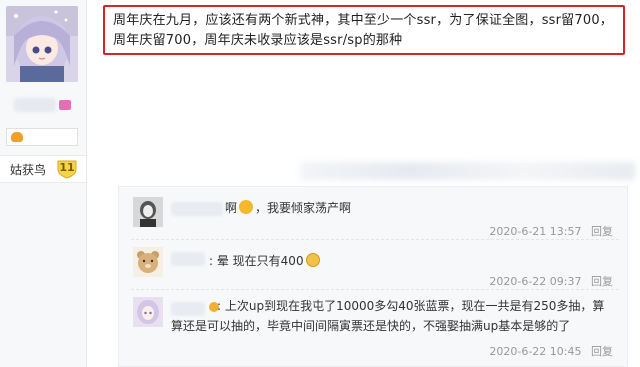  I want to click on anime-girl-avatar-image, so click(42, 44).